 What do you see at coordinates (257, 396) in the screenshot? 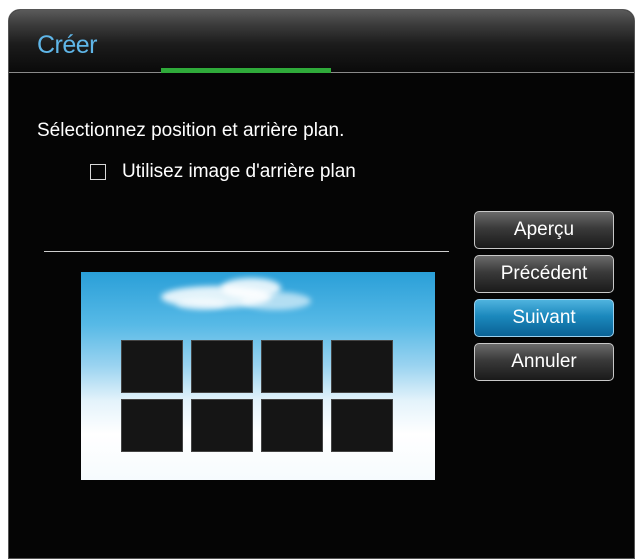
I see `tile-grid` at bounding box center [257, 396].